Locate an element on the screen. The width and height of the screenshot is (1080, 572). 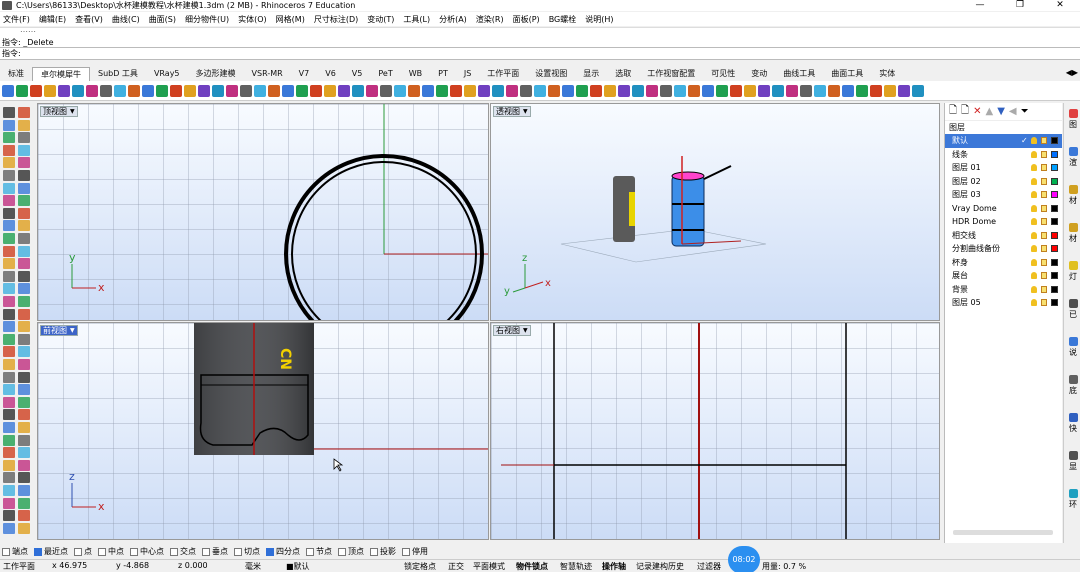
side-panel-tab: 灯 is located at coordinates (1073, 271).